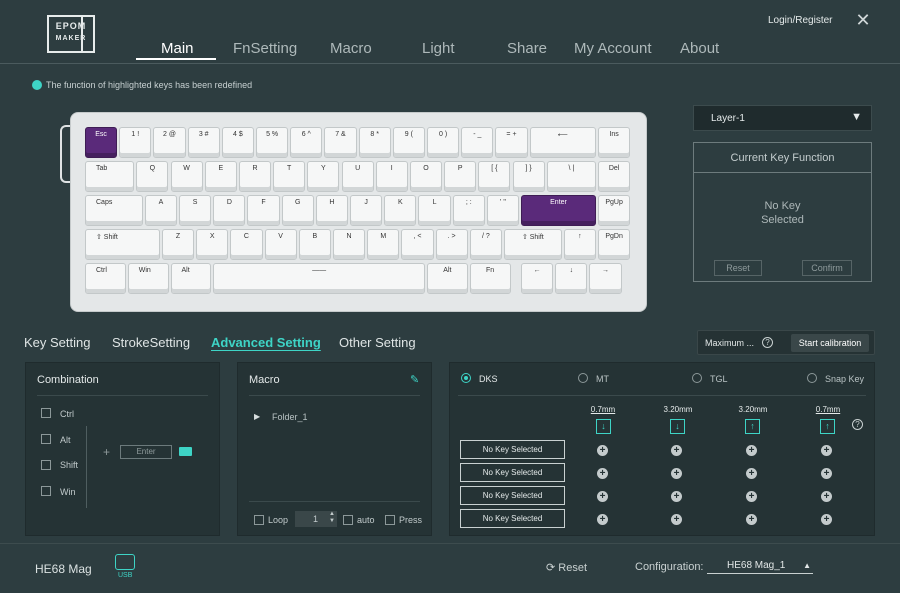 The width and height of the screenshot is (900, 593). I want to click on key-reset-button: Reset, so click(738, 268).